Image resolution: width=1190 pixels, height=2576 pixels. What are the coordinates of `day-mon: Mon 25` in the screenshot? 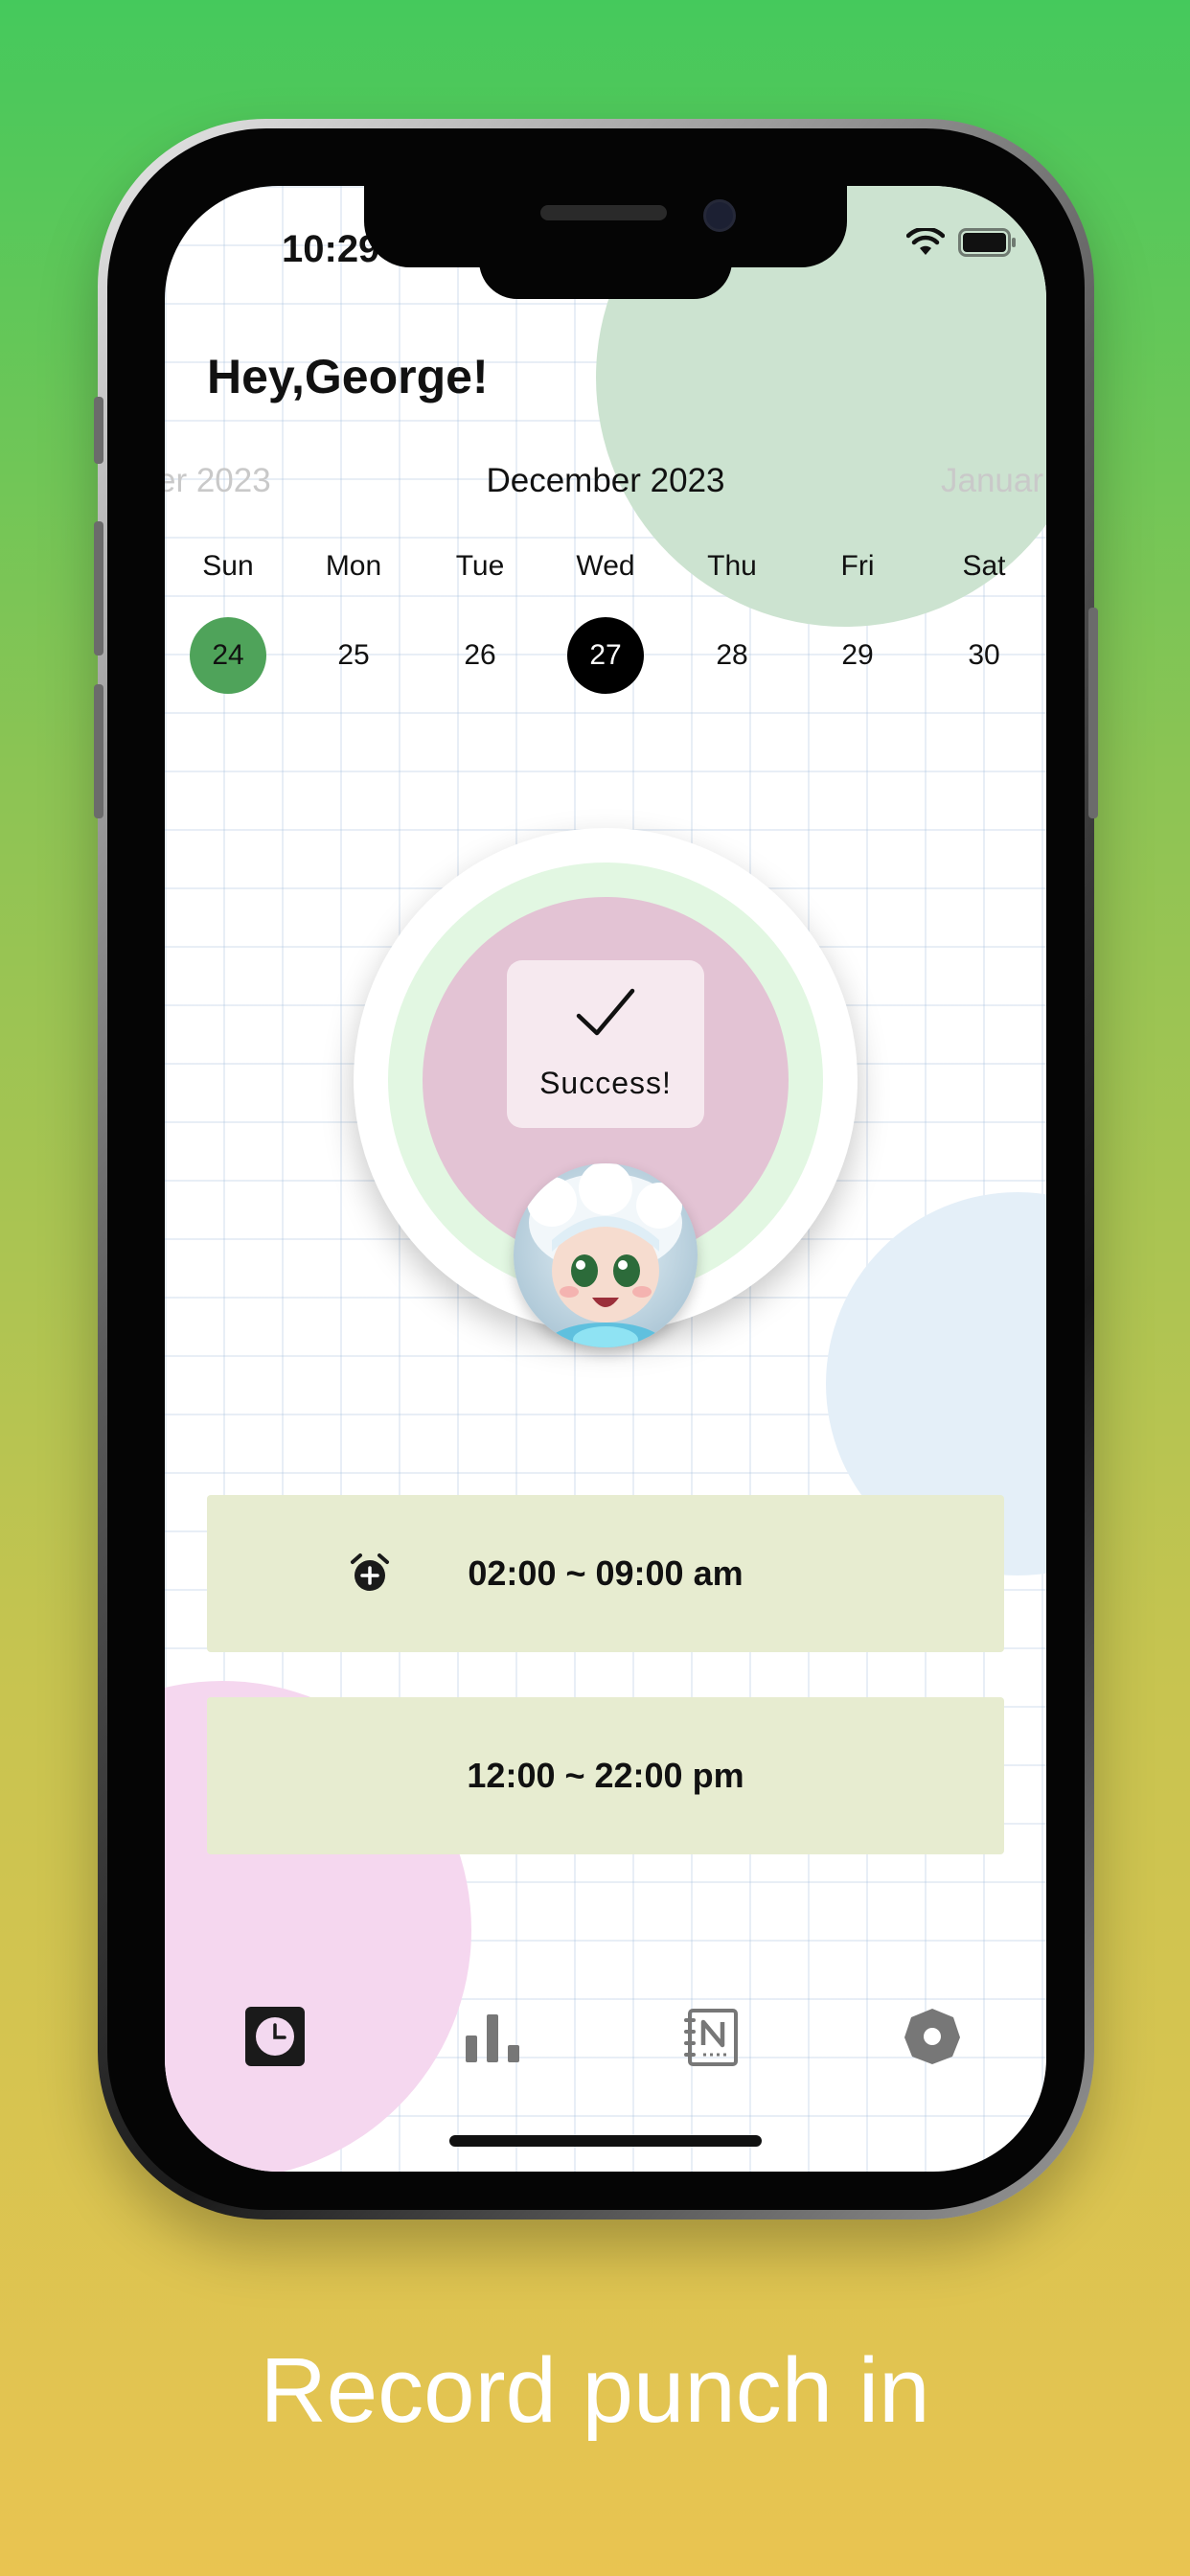 It's located at (354, 622).